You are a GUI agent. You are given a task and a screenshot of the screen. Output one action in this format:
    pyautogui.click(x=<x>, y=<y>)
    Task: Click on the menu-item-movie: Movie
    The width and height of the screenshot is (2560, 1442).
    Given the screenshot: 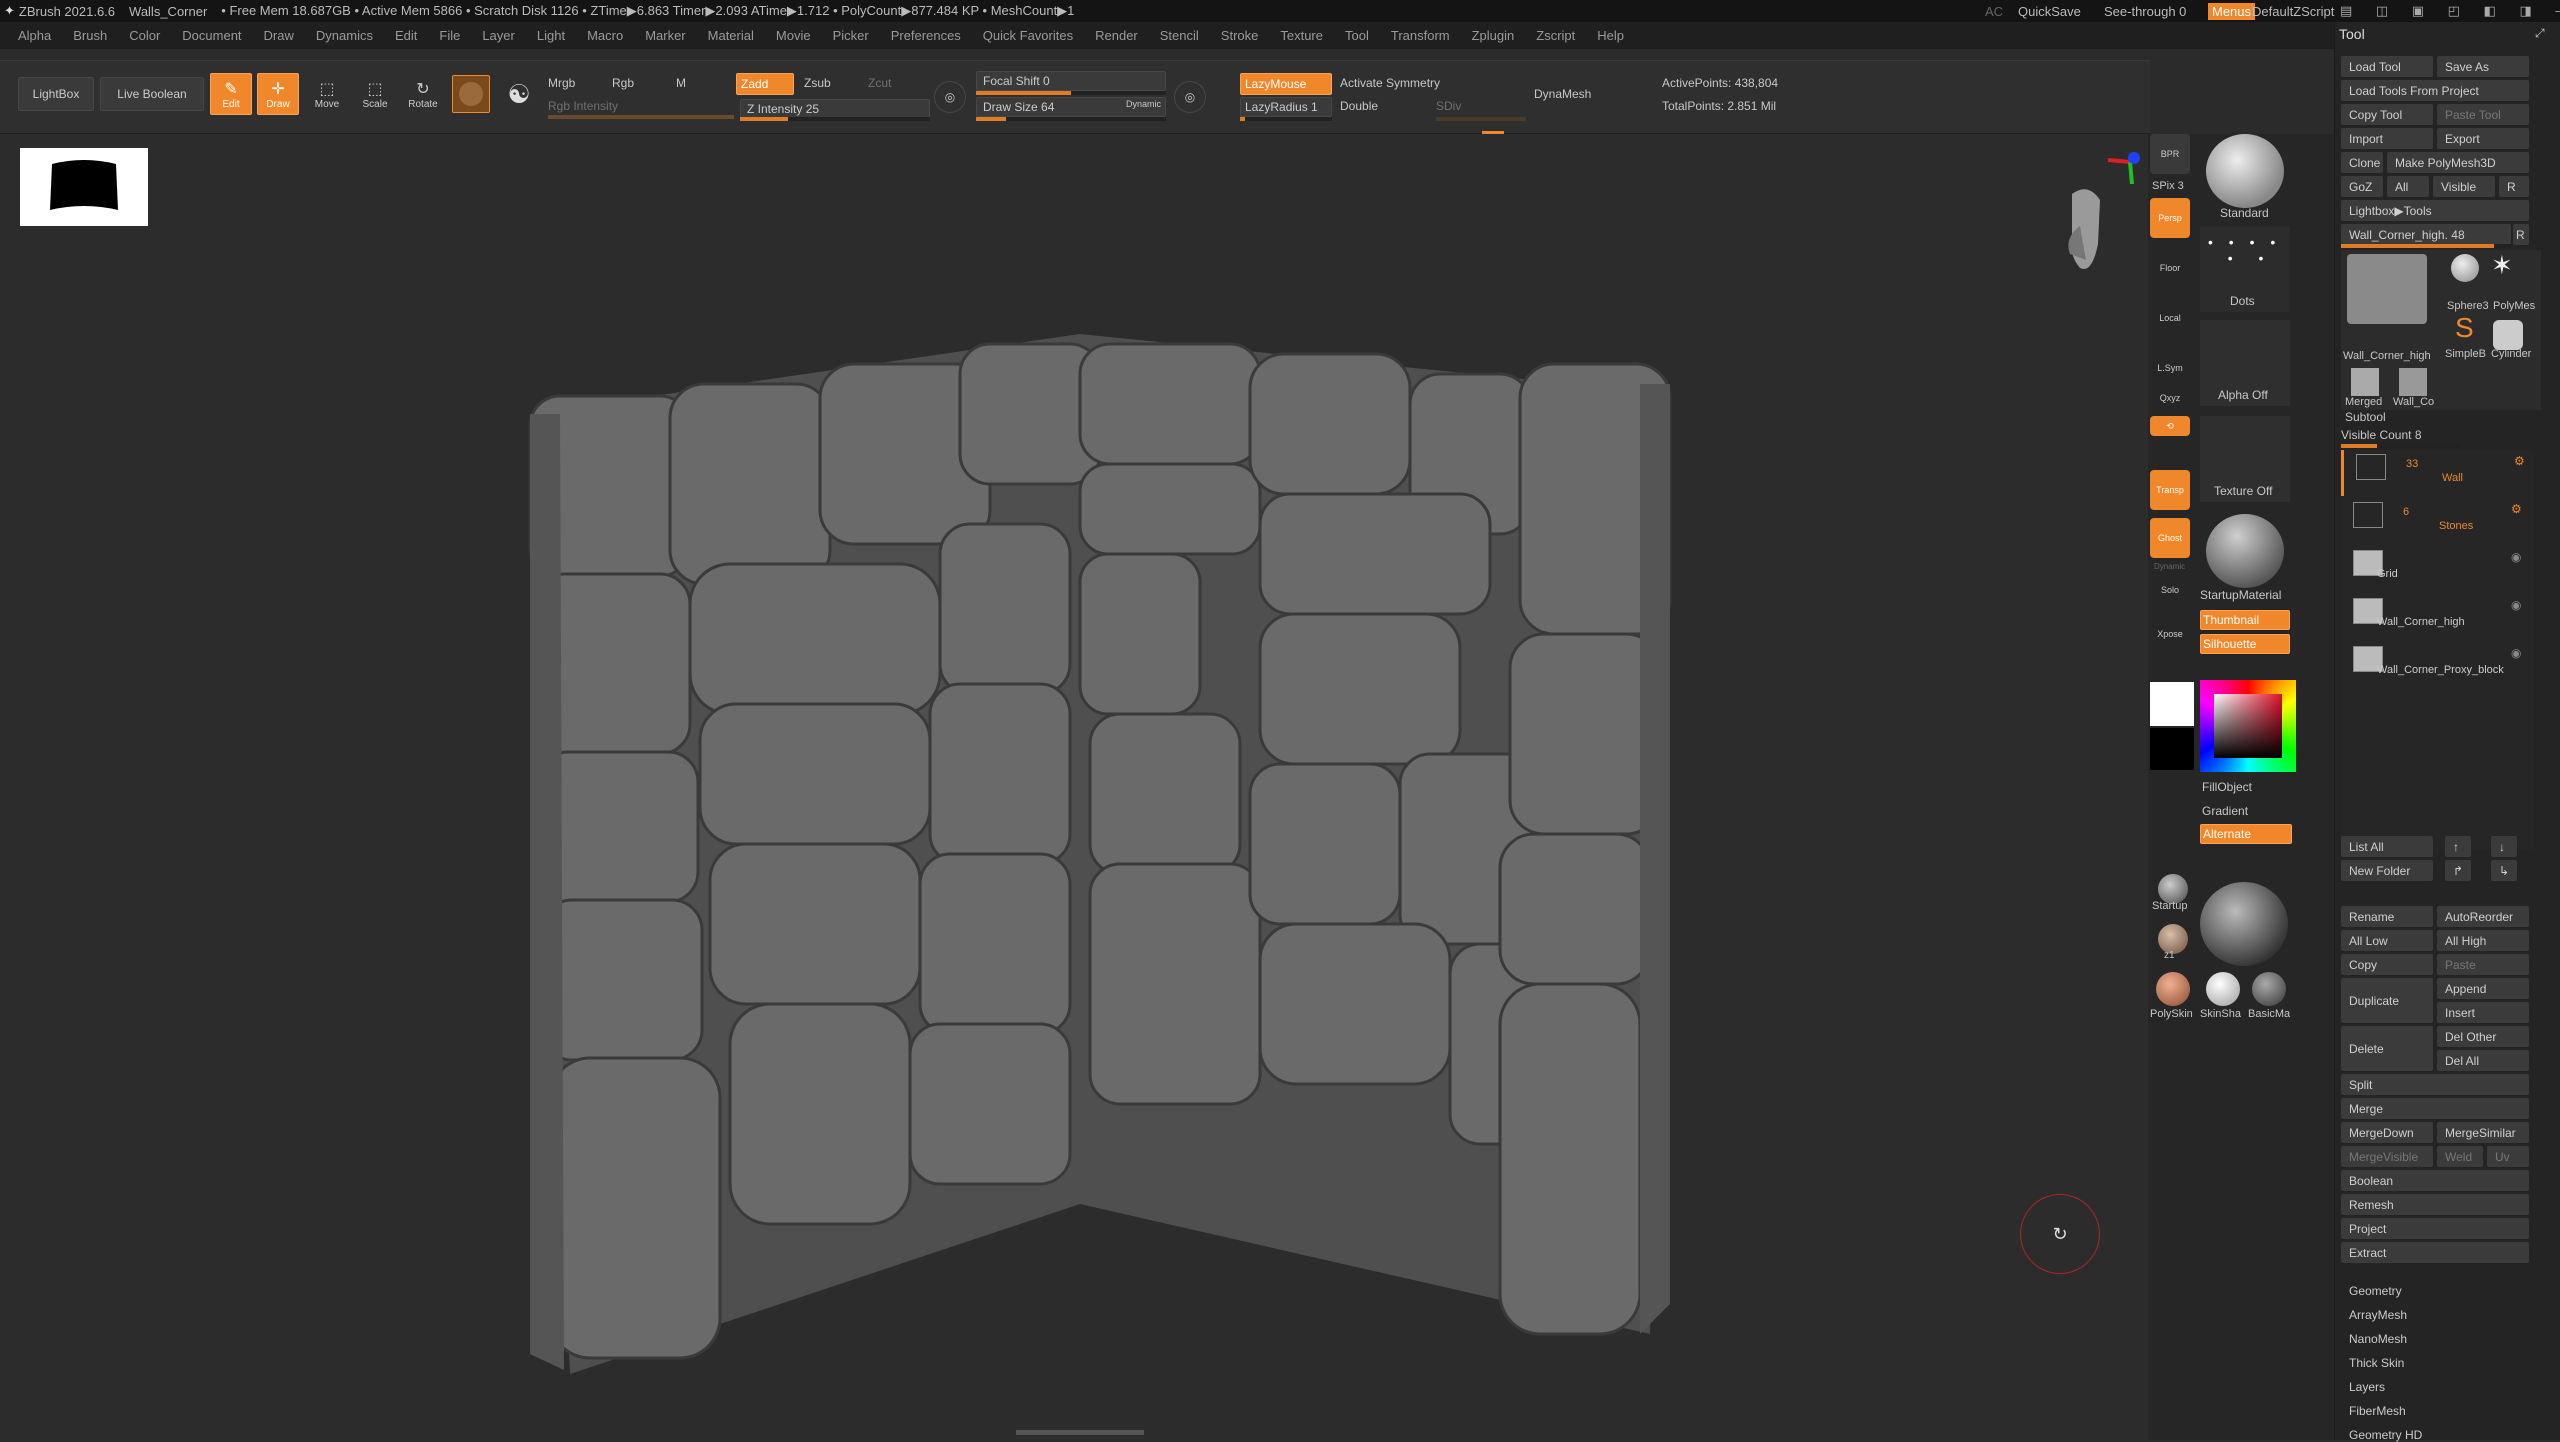 What is the action you would take?
    pyautogui.click(x=793, y=35)
    